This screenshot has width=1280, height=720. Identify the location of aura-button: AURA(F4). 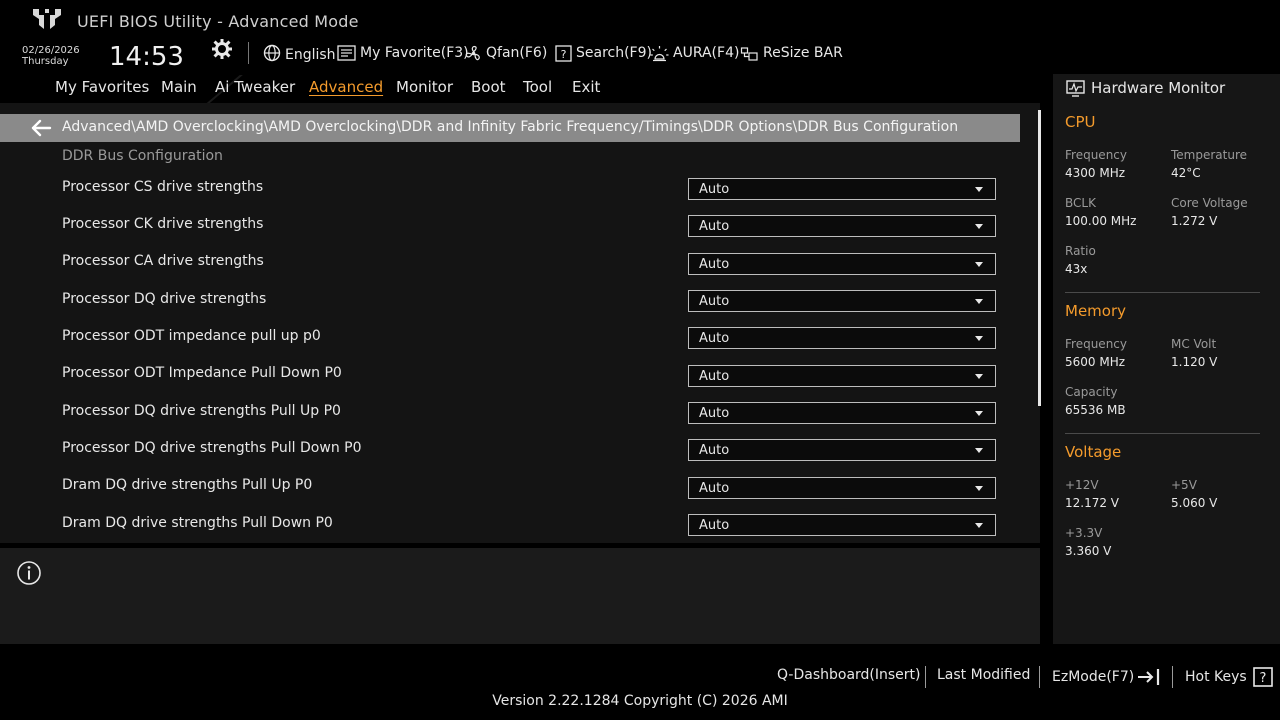
(694, 53).